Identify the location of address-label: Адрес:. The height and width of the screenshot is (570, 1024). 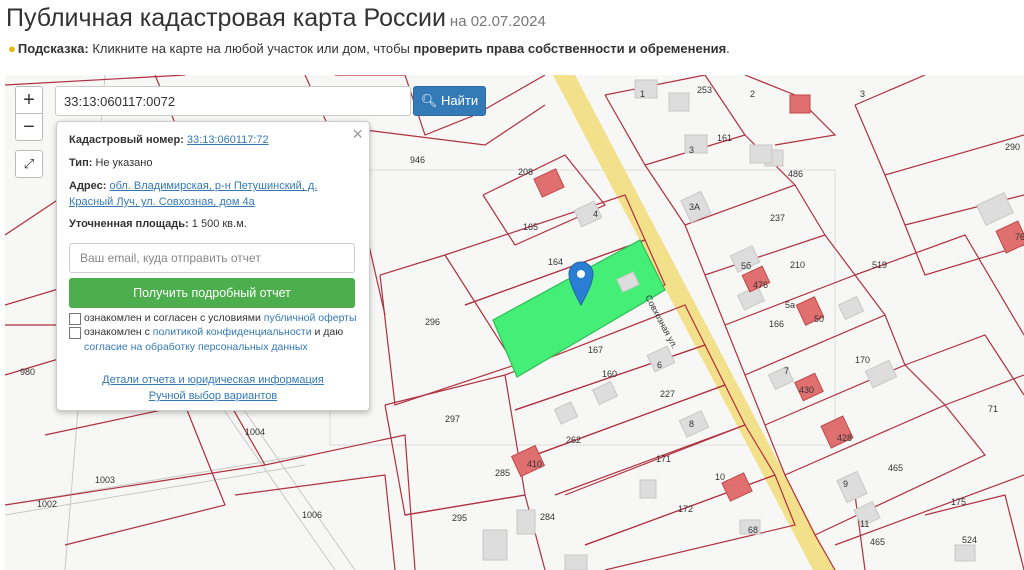
(88, 186).